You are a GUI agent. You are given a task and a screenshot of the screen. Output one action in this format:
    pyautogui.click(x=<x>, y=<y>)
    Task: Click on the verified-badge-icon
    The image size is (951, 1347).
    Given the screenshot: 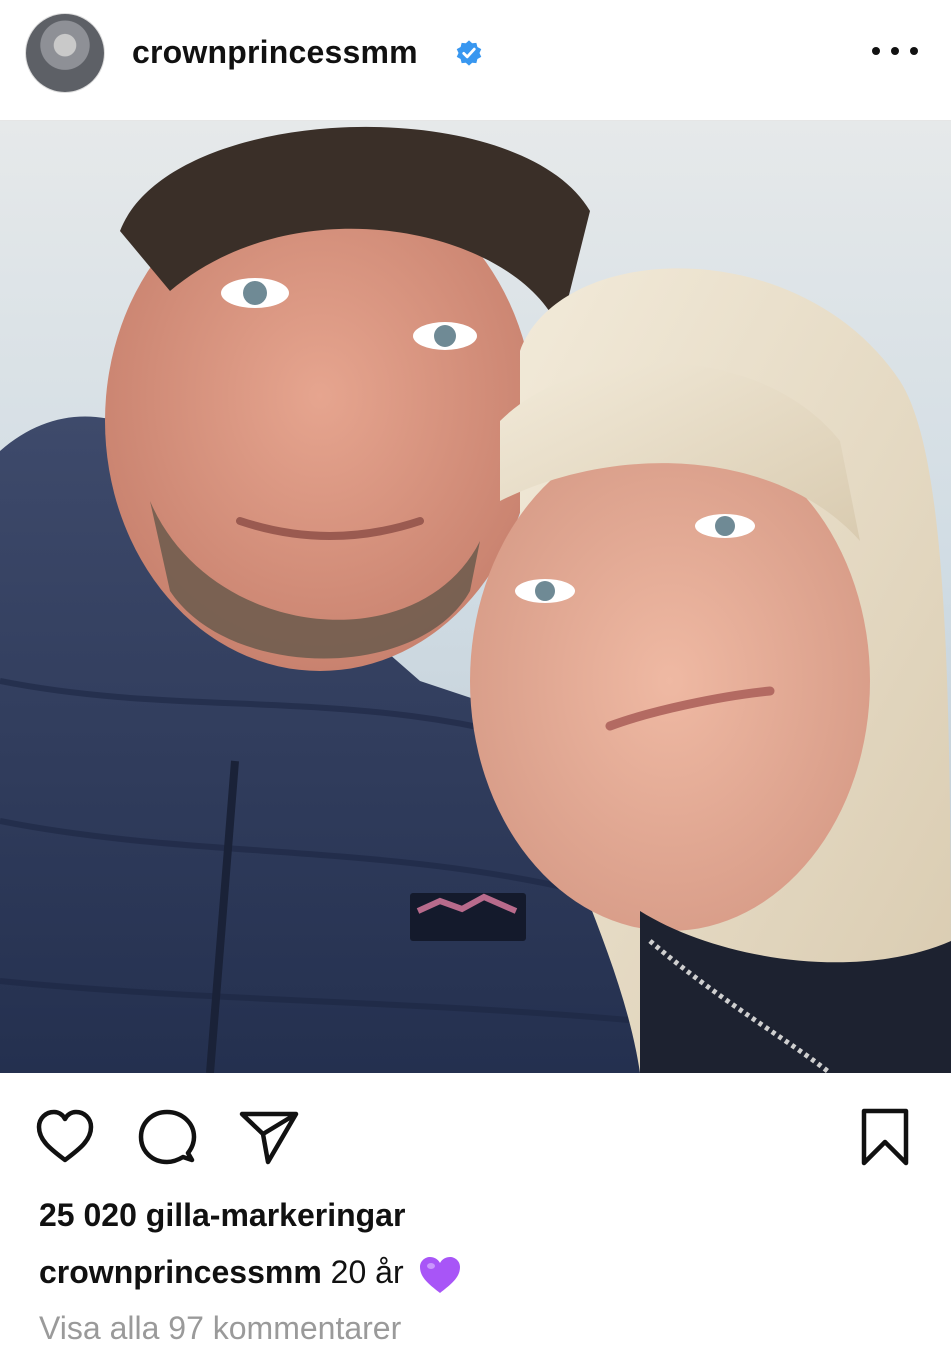 What is the action you would take?
    pyautogui.click(x=469, y=53)
    